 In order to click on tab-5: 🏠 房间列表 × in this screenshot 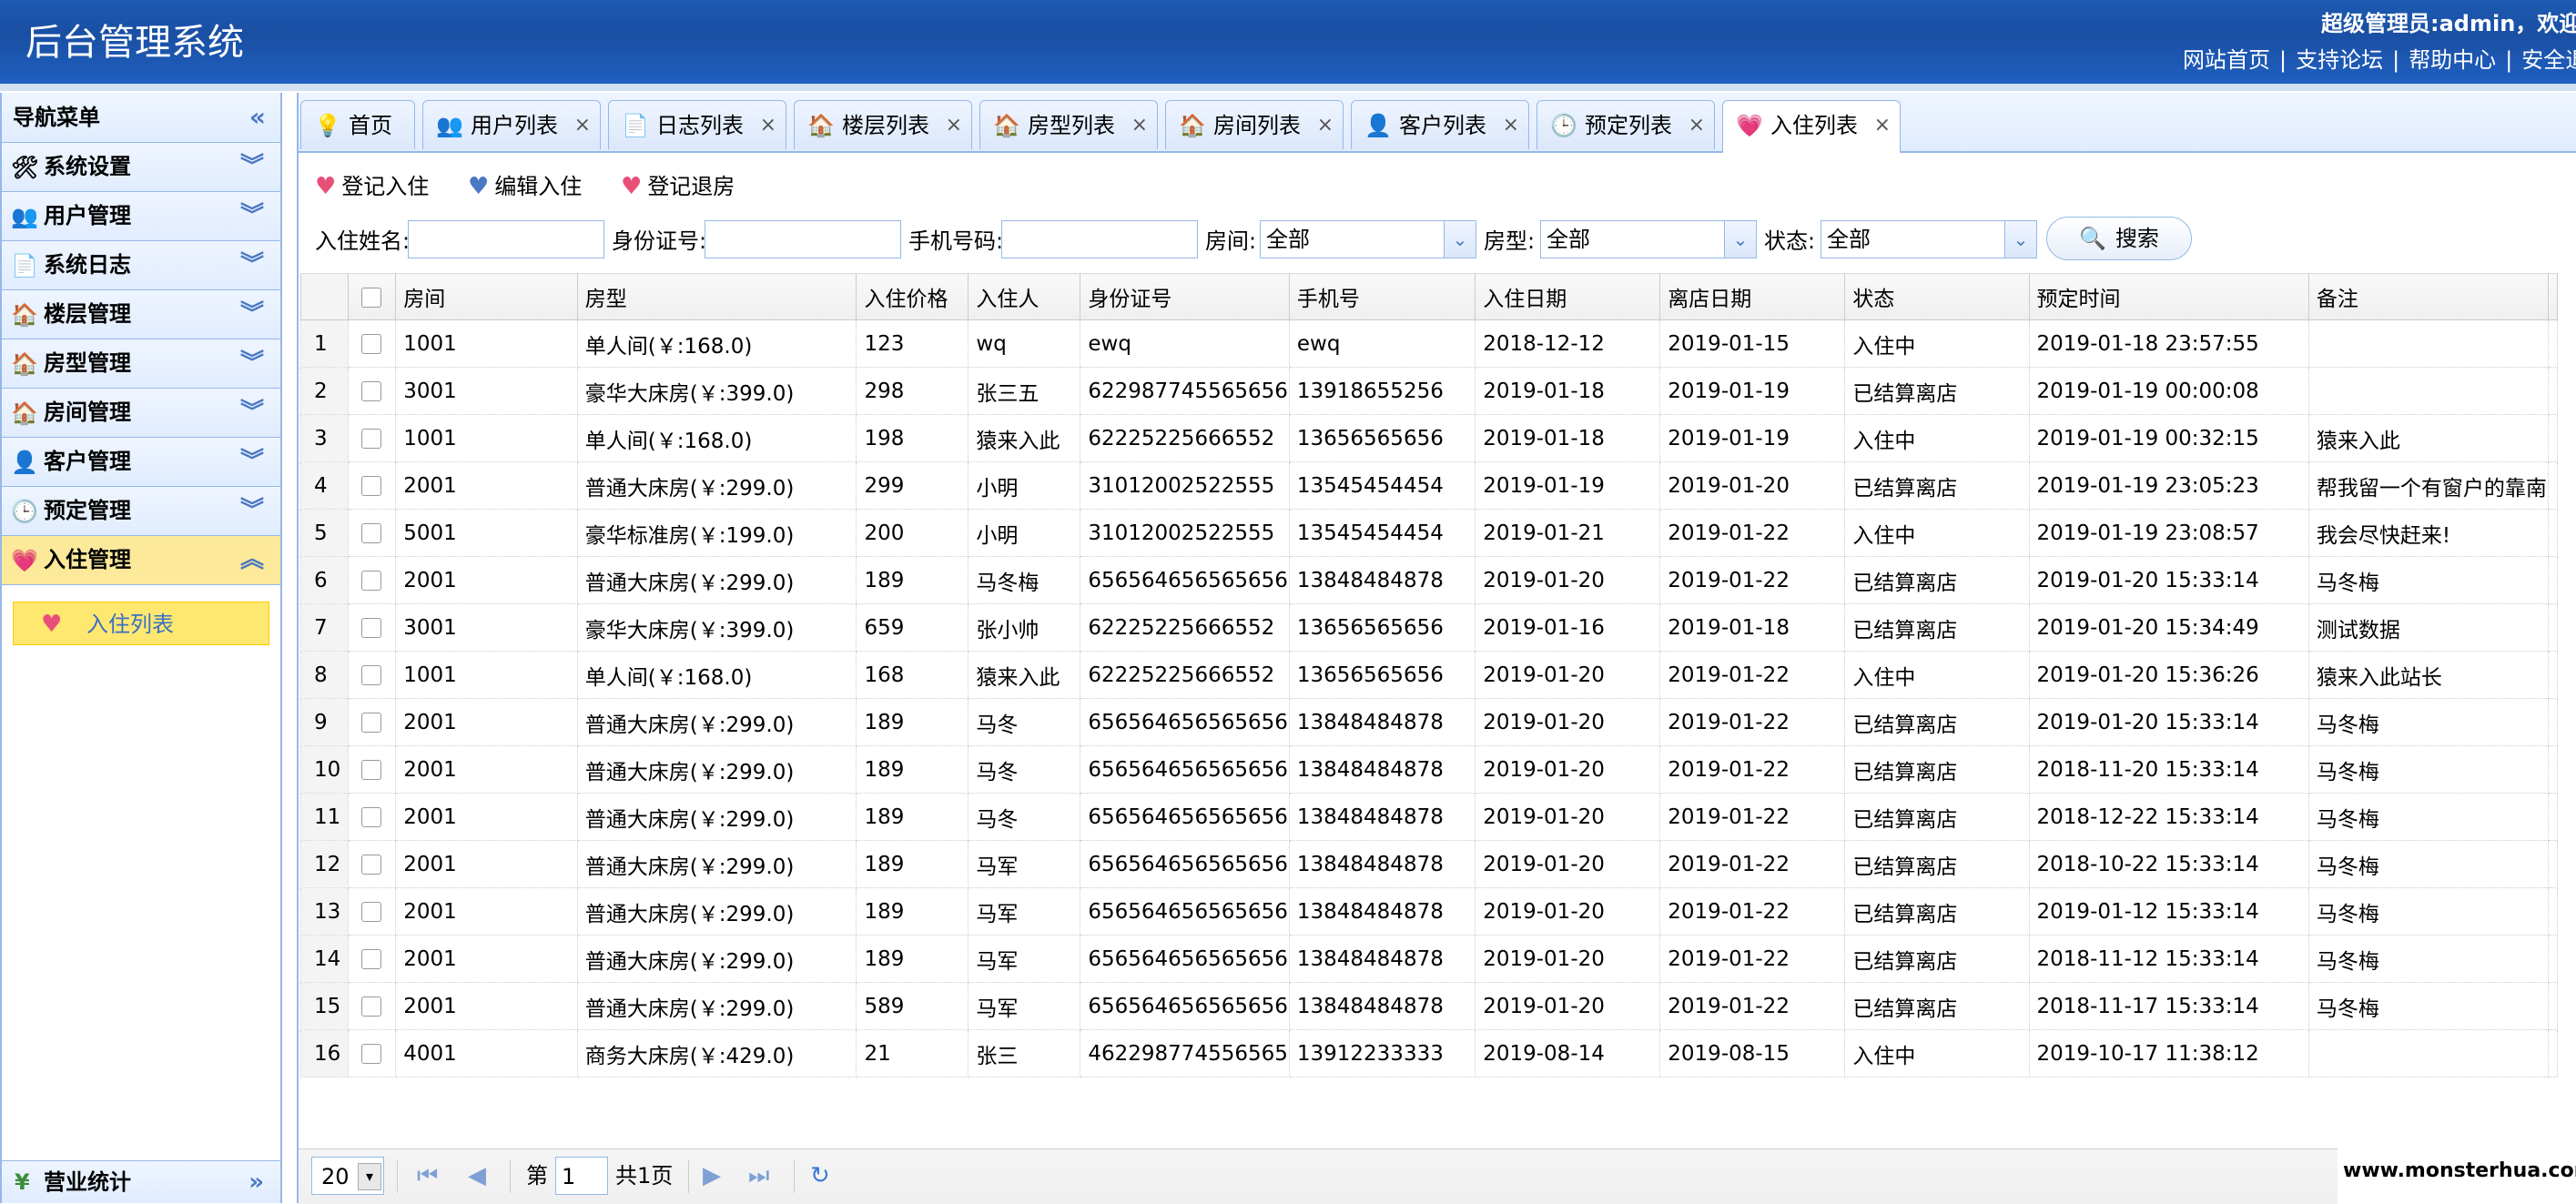, I will do `click(1254, 124)`.